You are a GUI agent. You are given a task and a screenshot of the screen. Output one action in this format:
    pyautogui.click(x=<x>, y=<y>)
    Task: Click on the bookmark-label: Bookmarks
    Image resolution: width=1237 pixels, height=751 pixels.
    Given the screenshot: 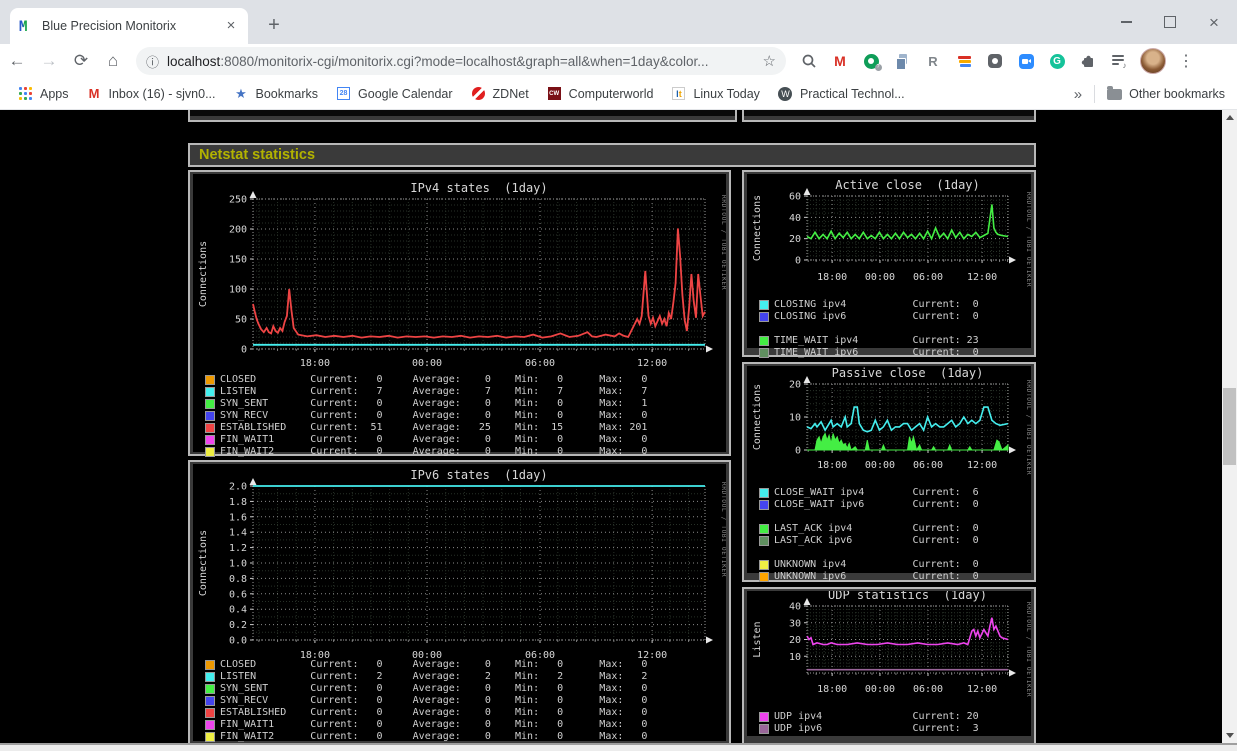 What is the action you would take?
    pyautogui.click(x=287, y=93)
    